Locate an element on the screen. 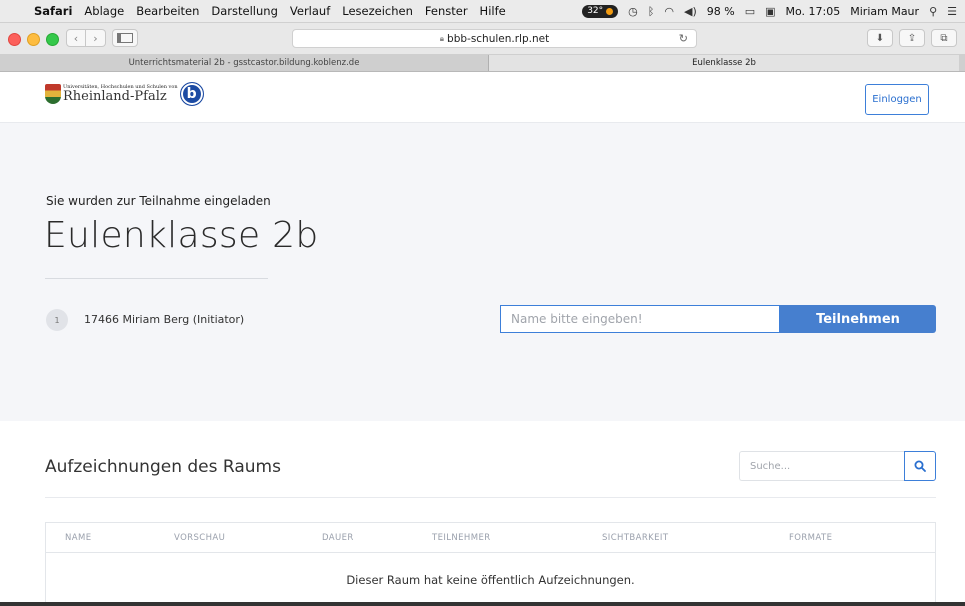 The image size is (965, 606). window-controls is located at coordinates (33, 39).